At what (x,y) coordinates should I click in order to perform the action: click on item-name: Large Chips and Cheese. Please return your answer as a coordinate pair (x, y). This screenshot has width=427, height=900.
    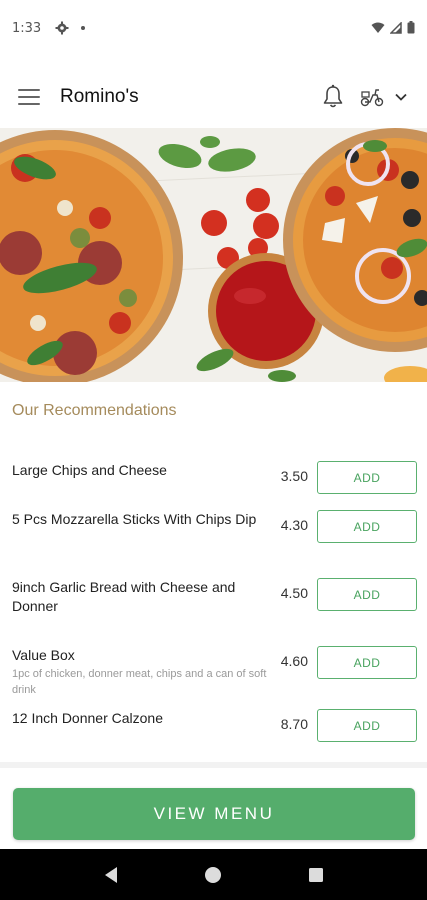
    Looking at the image, I should click on (89, 470).